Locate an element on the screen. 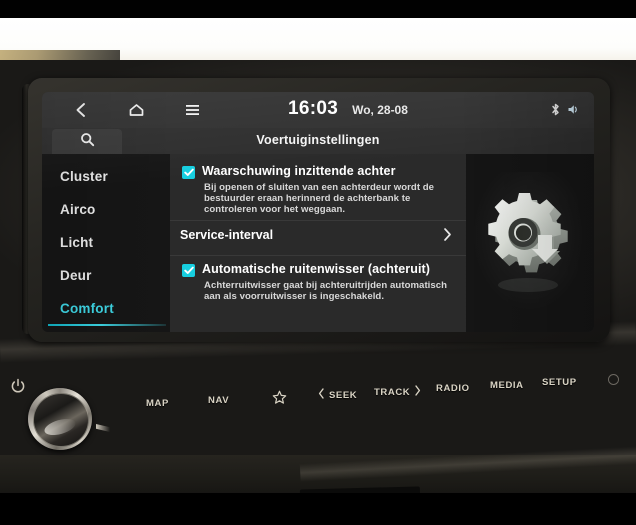 Image resolution: width=636 pixels, height=525 pixels. hw-button-label: SEEK is located at coordinates (343, 395).